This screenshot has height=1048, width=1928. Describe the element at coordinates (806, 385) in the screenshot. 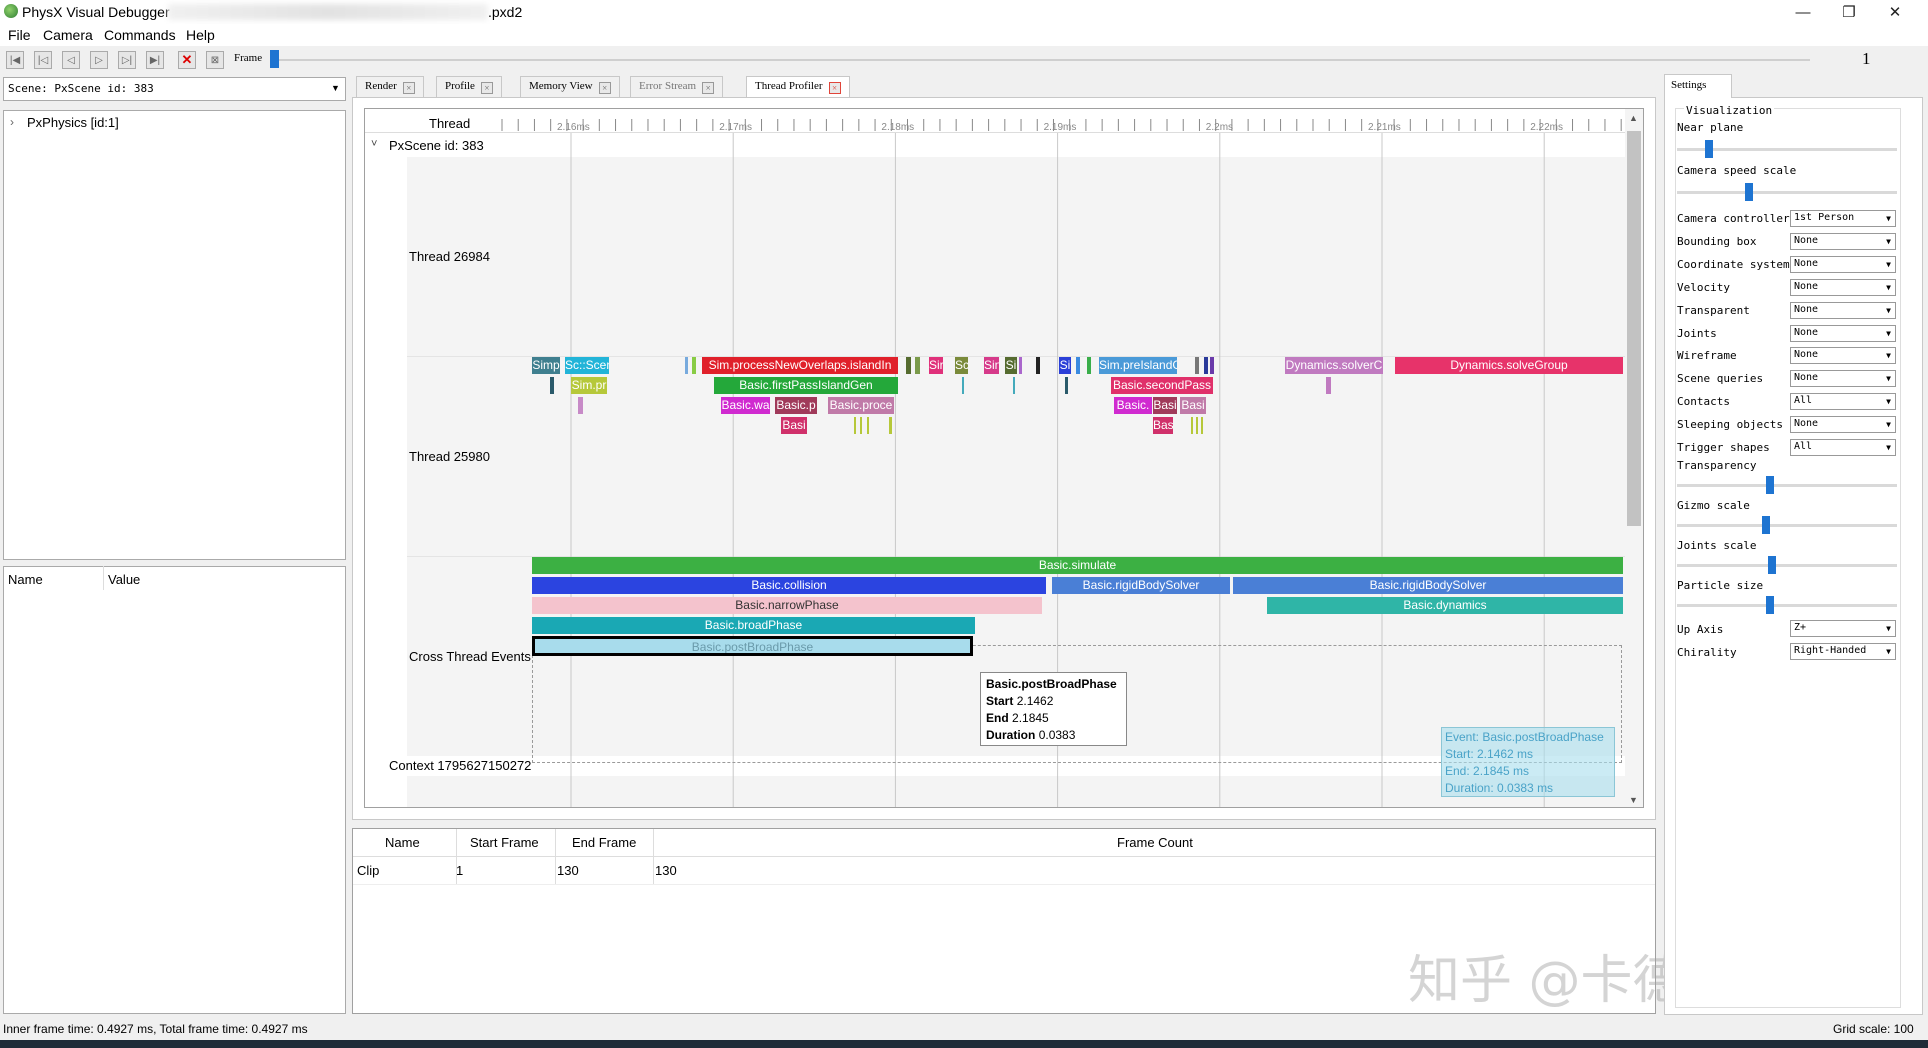

I see `event-bar: Basic.firstPassIslandGen` at that location.